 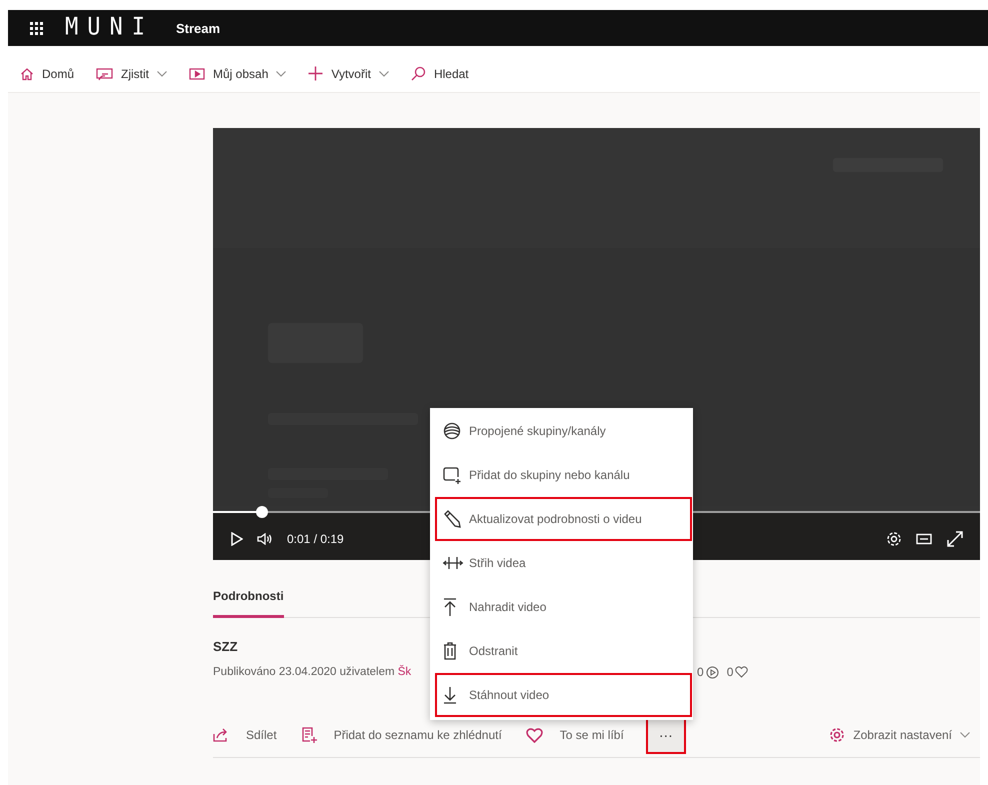 I want to click on progress-thumb, so click(x=262, y=512).